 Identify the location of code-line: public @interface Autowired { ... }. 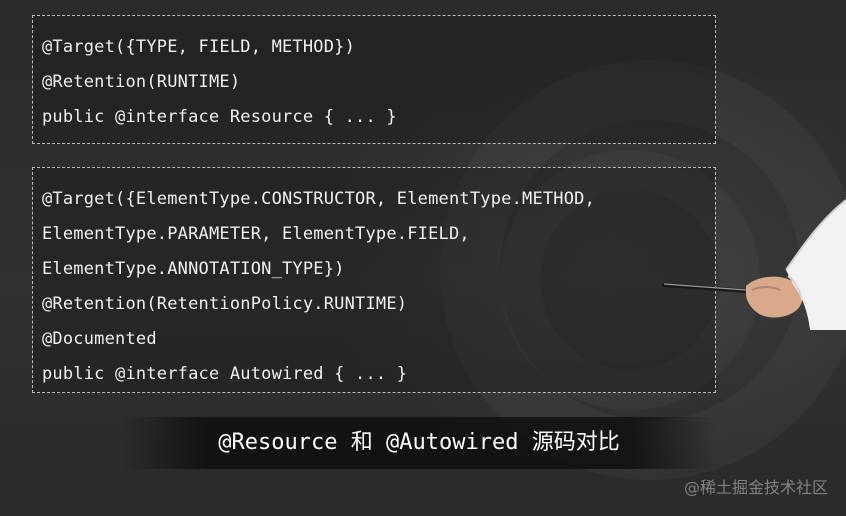
(225, 374).